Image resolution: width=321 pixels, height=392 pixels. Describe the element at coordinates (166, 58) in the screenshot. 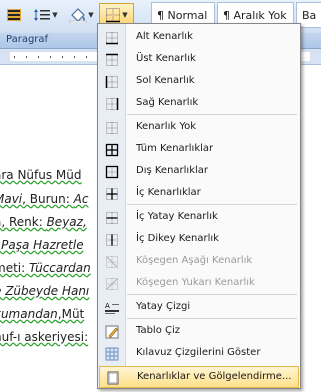

I see `menu-item-label: Üst Kenarlık` at that location.